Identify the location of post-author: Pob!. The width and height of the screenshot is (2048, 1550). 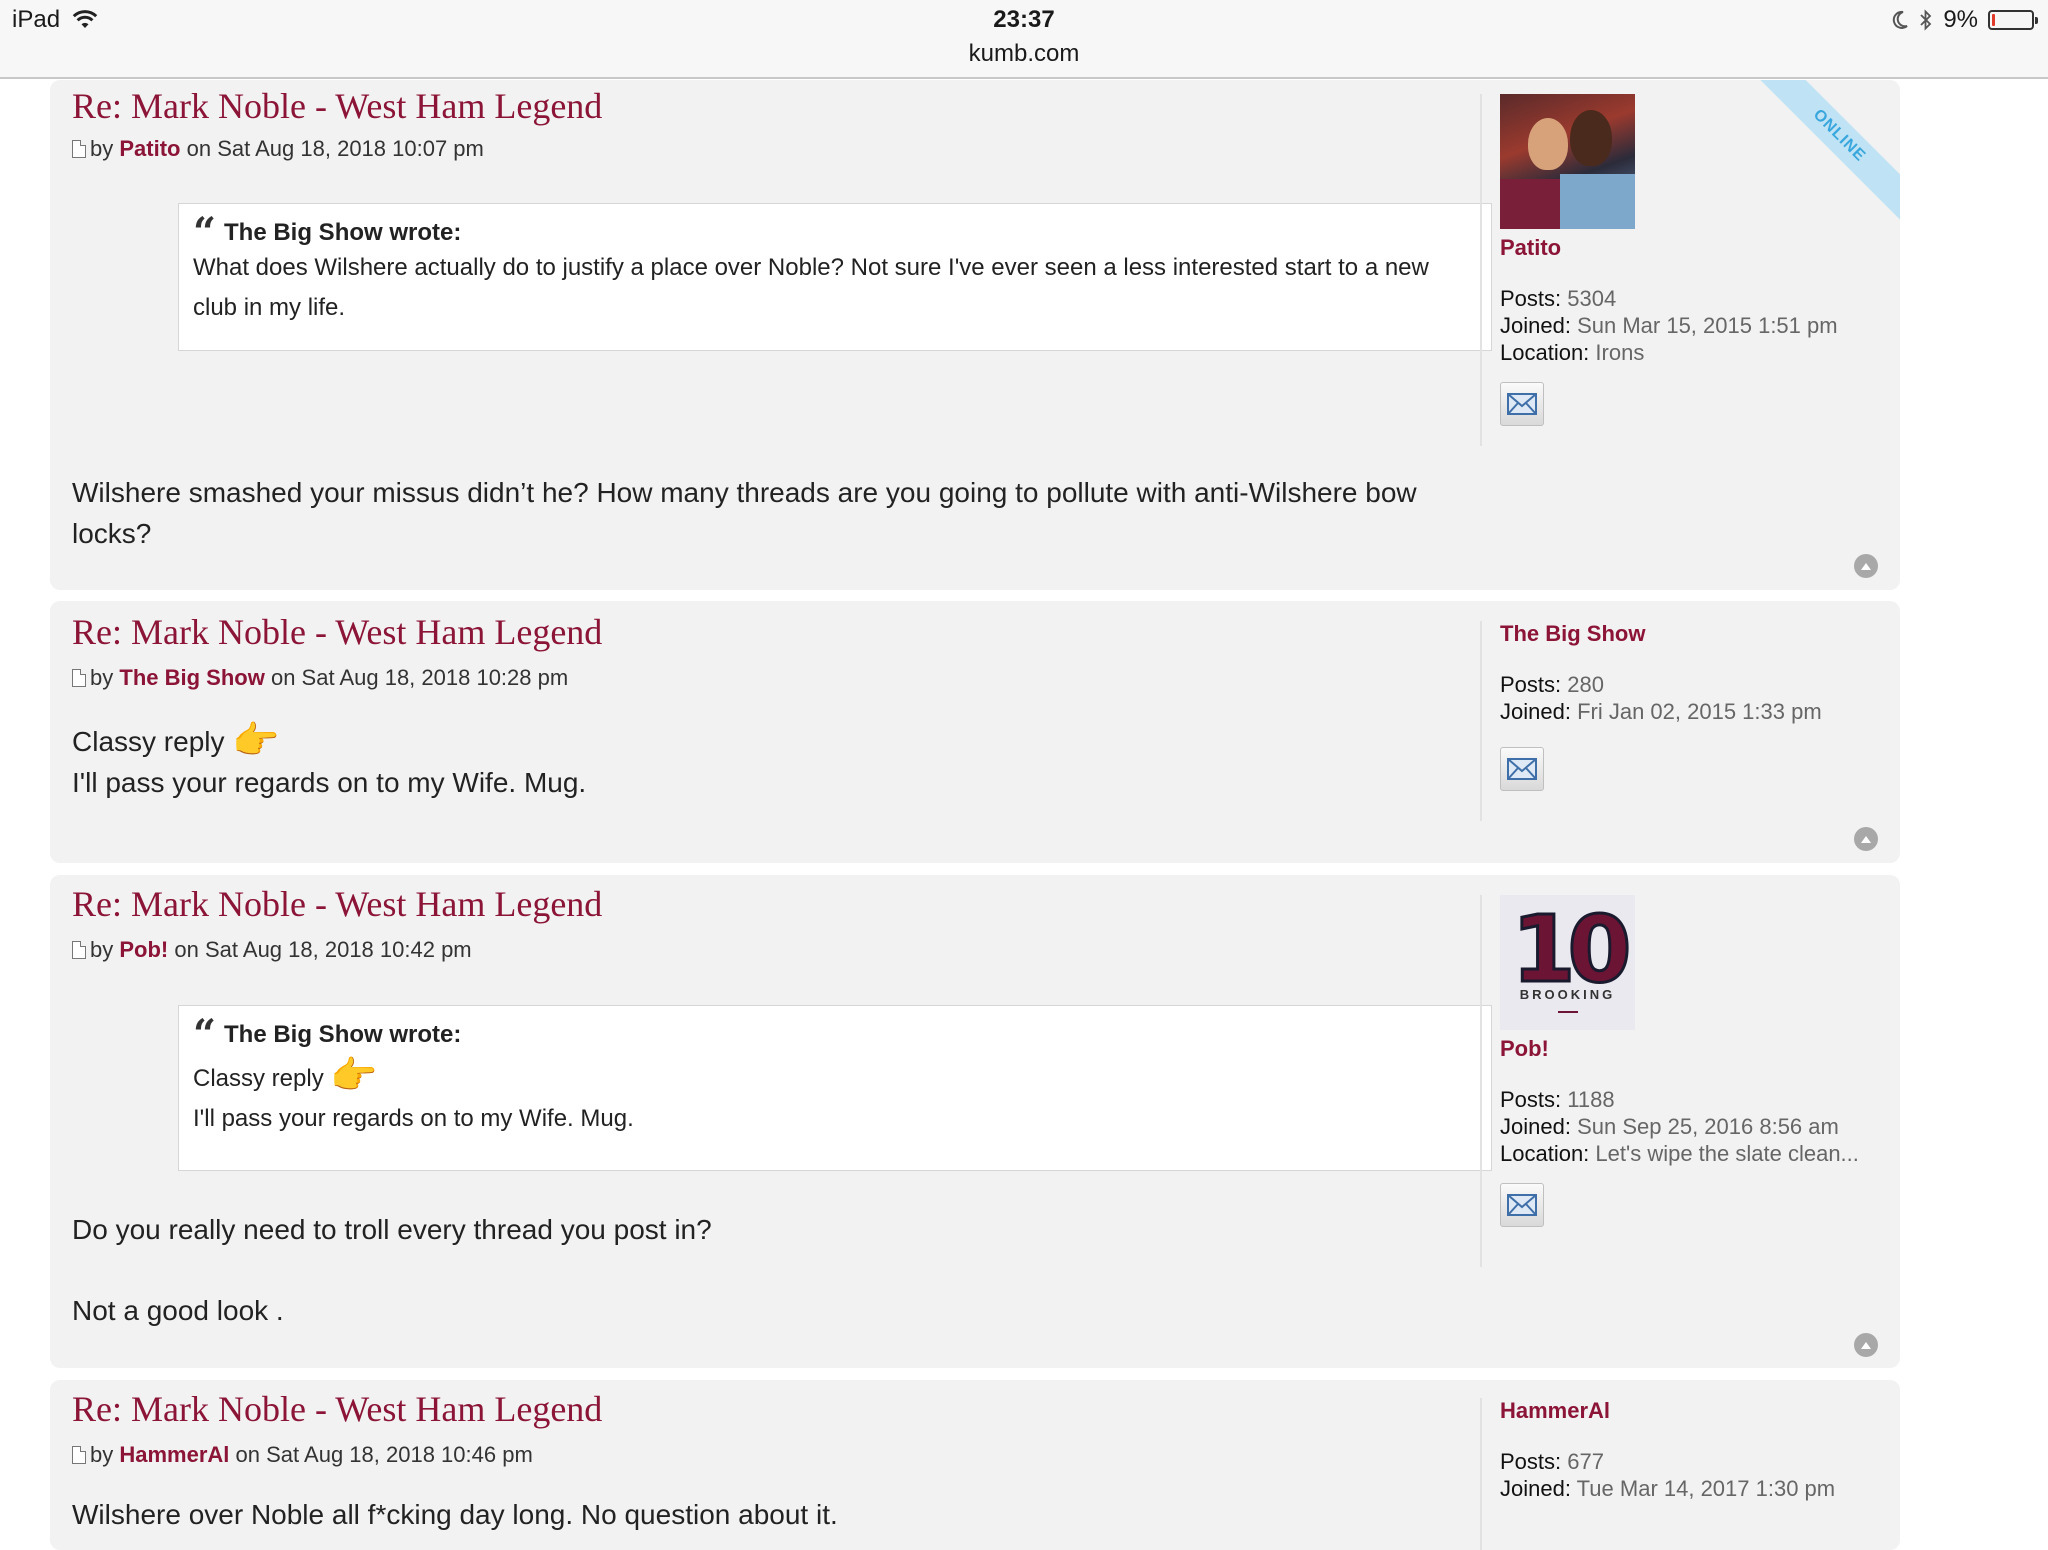
(143, 950).